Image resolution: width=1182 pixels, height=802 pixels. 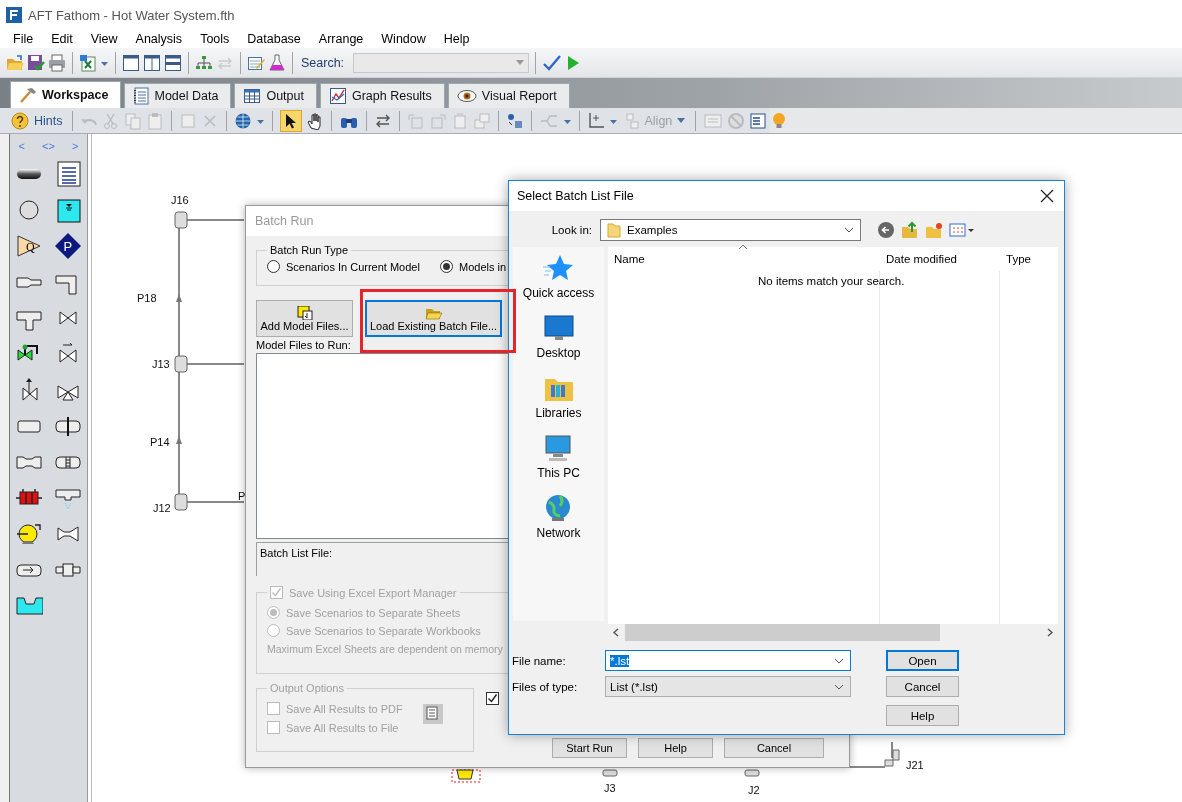 What do you see at coordinates (62, 39) in the screenshot?
I see `menu-item: Edit` at bounding box center [62, 39].